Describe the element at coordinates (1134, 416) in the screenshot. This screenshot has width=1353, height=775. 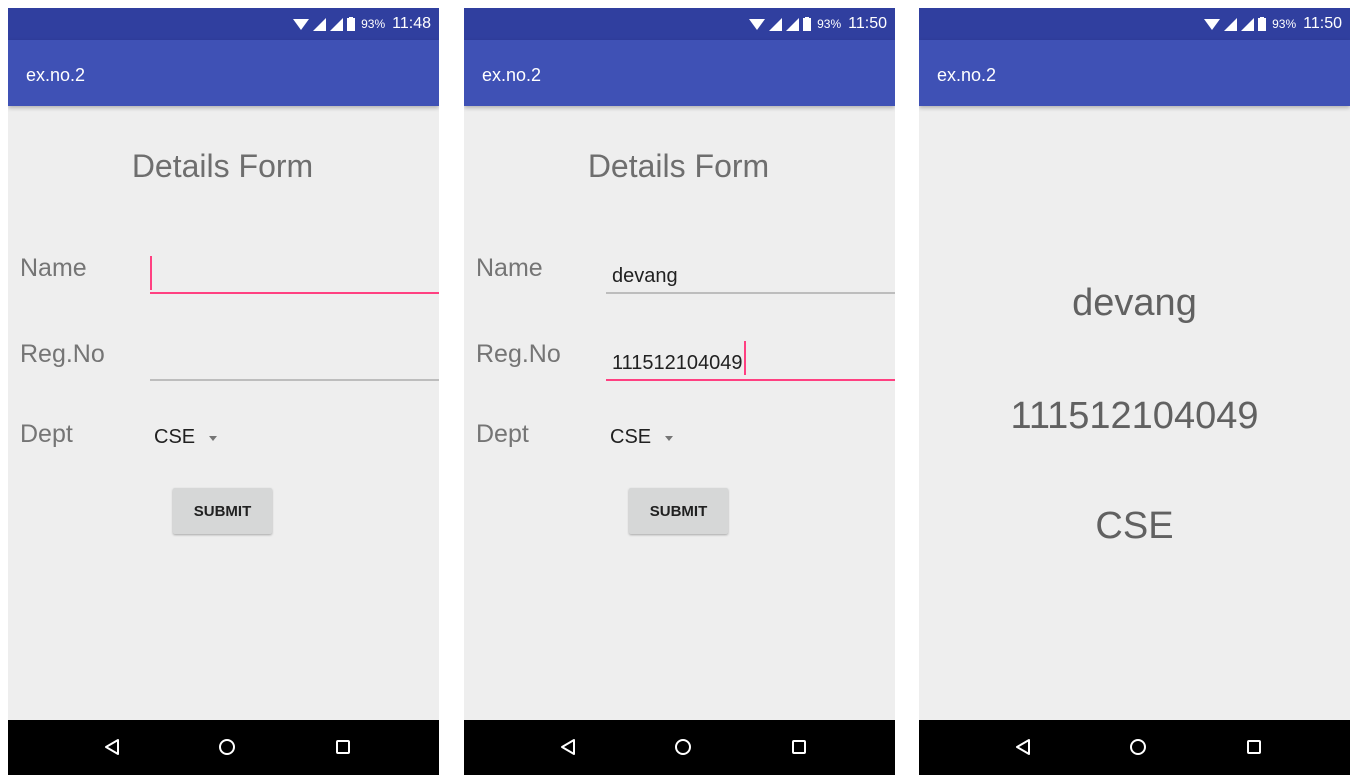
I see `result-regno: 111512104049` at that location.